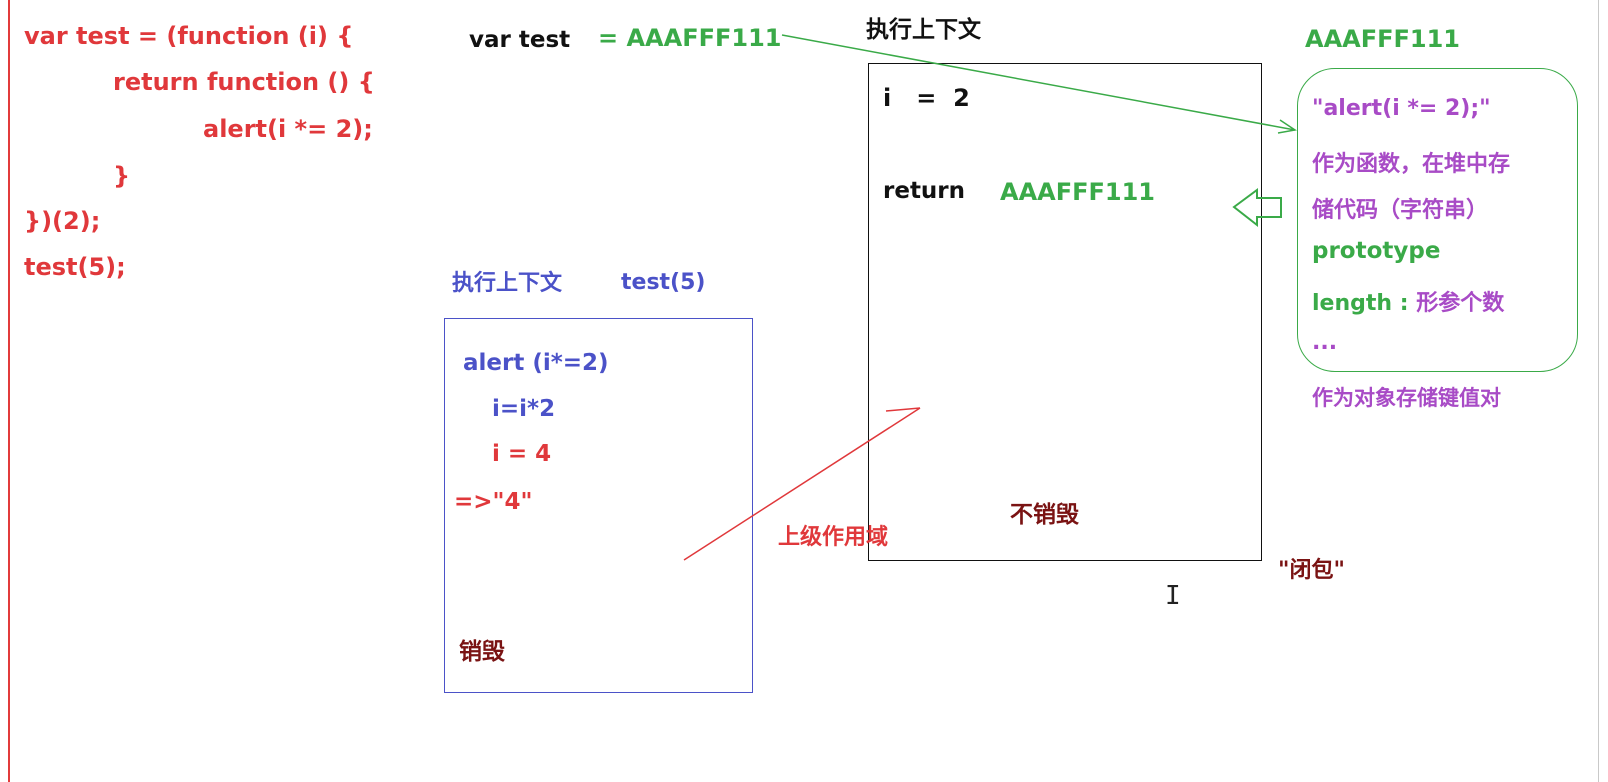 The height and width of the screenshot is (782, 1608). I want to click on reference-arrow, so click(1039, 84).